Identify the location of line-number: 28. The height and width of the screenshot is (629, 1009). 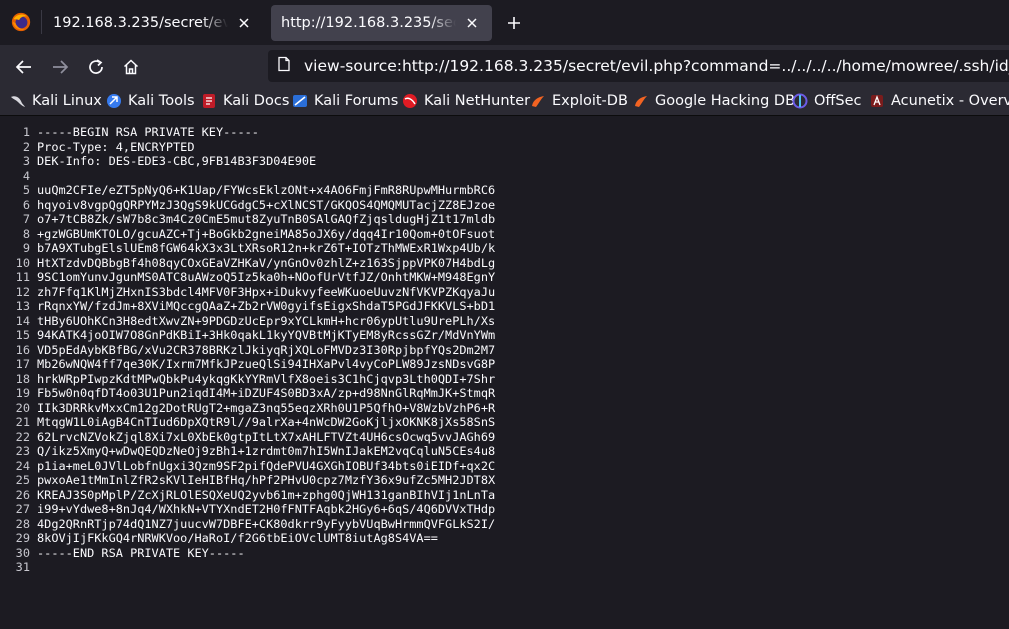
(22, 523).